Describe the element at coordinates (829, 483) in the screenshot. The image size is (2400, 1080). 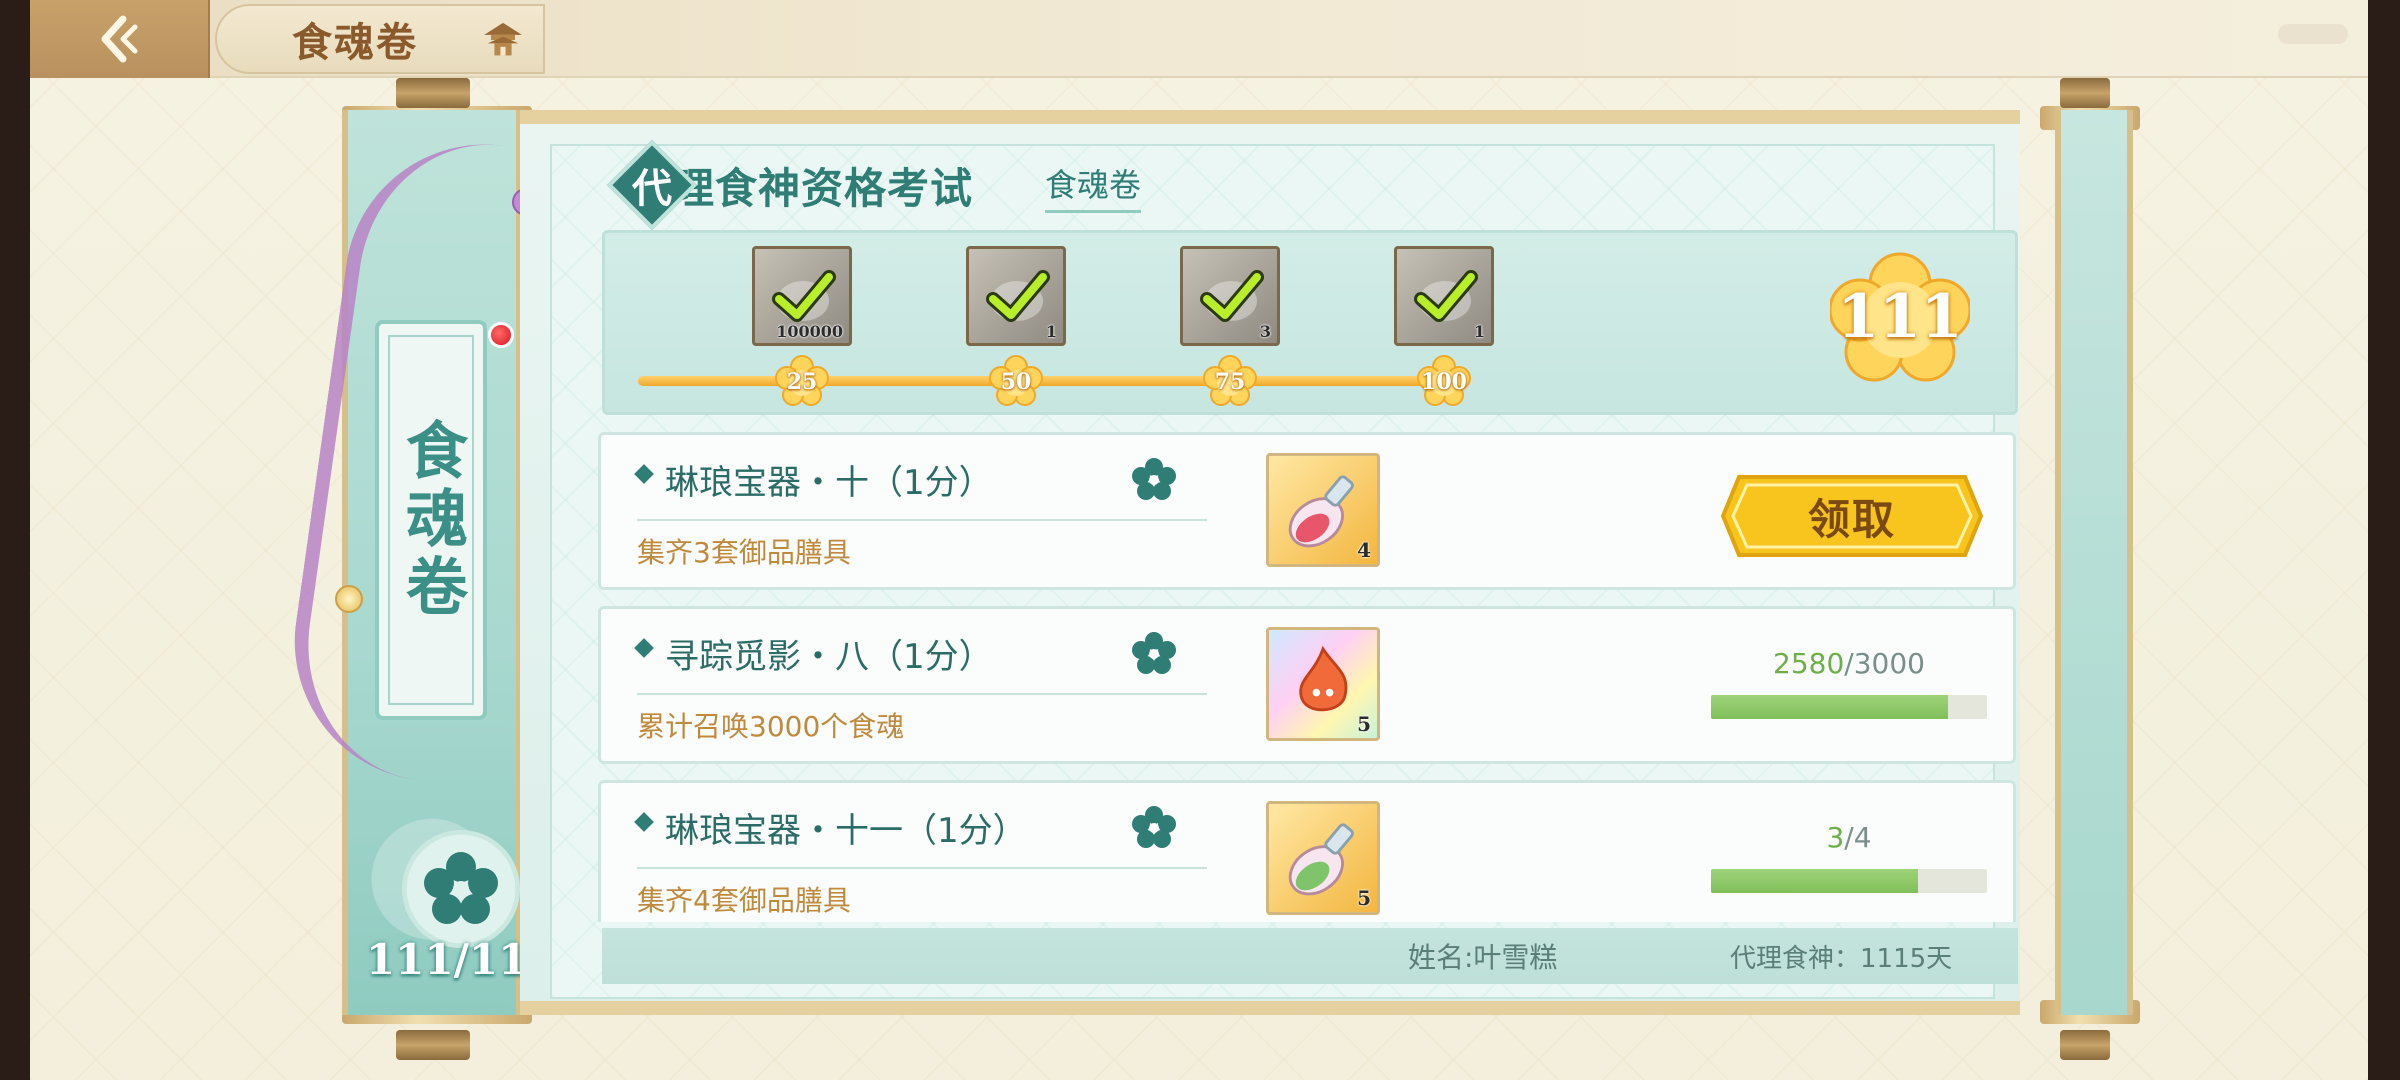
I see `task-name: 琳琅宝器・十（1分）` at that location.